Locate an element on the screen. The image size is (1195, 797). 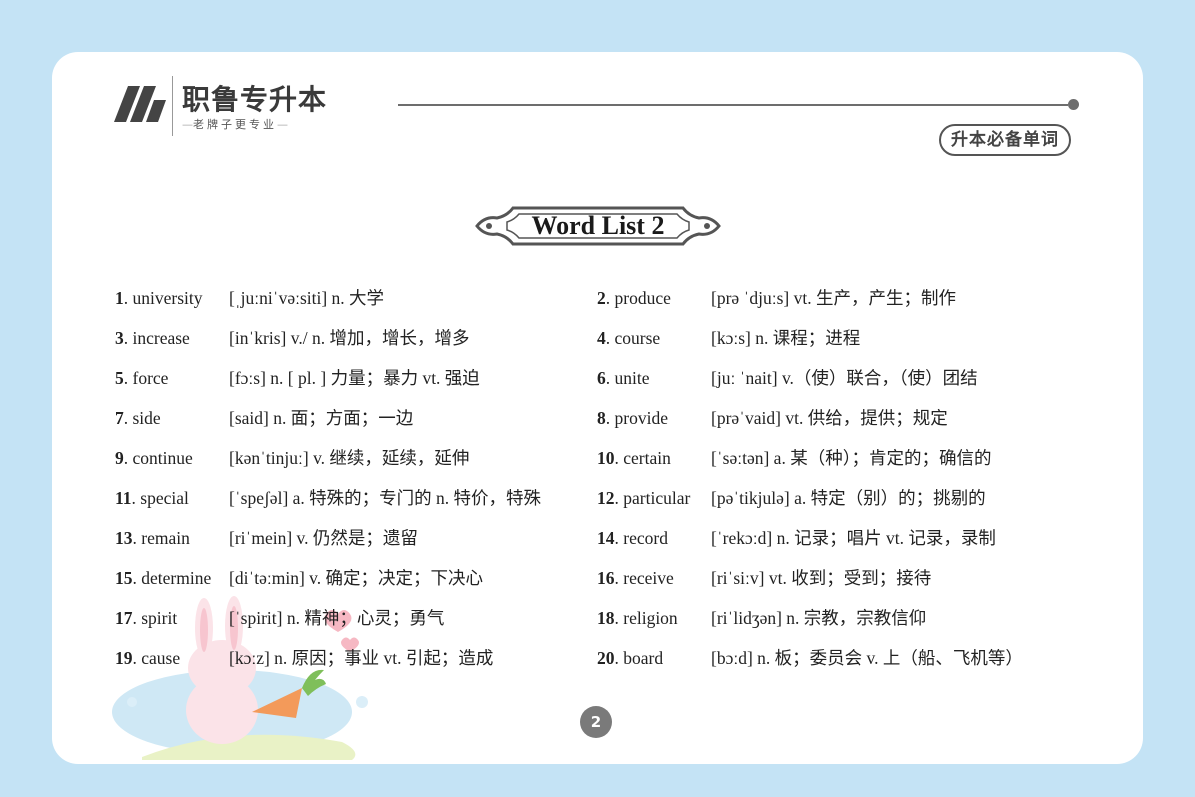
entry-definition: [said] n. 面；方面；一边 is located at coordinates (321, 418).